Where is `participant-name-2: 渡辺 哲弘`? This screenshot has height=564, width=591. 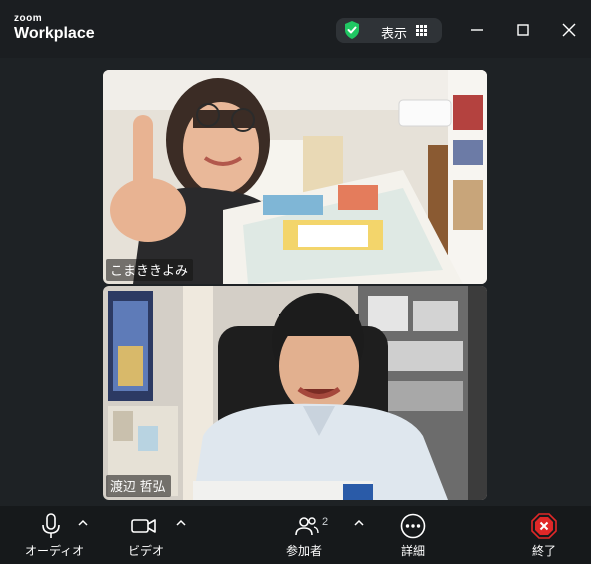 participant-name-2: 渡辺 哲弘 is located at coordinates (138, 486).